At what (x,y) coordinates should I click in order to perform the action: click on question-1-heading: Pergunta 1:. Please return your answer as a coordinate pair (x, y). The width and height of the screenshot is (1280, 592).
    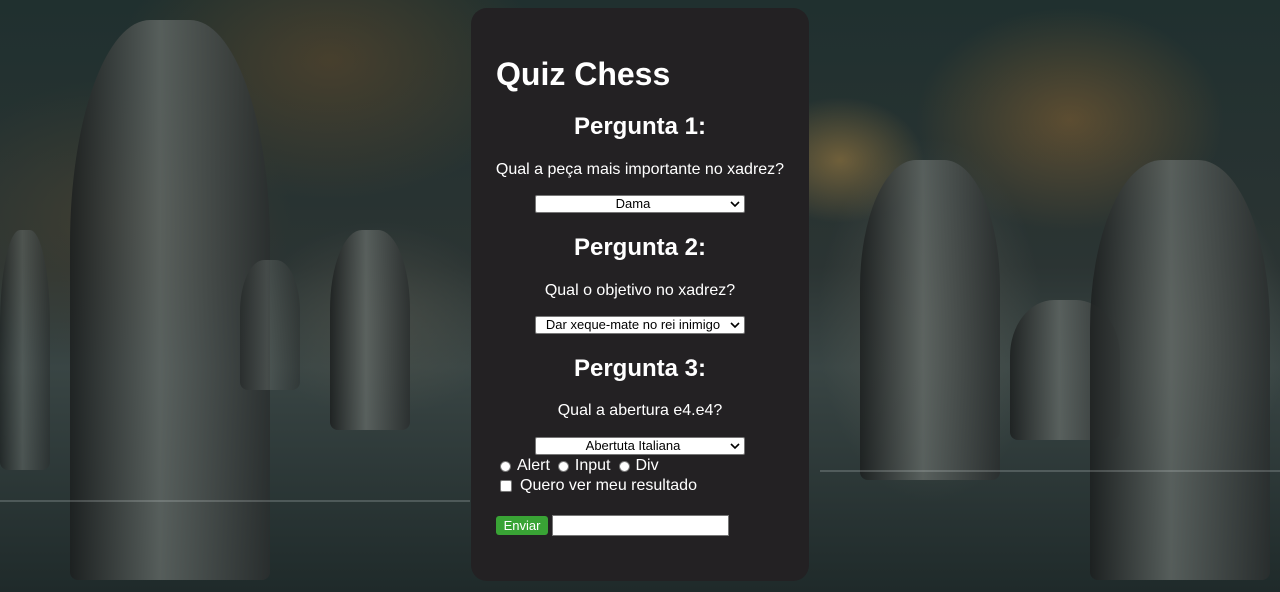
    Looking at the image, I should click on (640, 126).